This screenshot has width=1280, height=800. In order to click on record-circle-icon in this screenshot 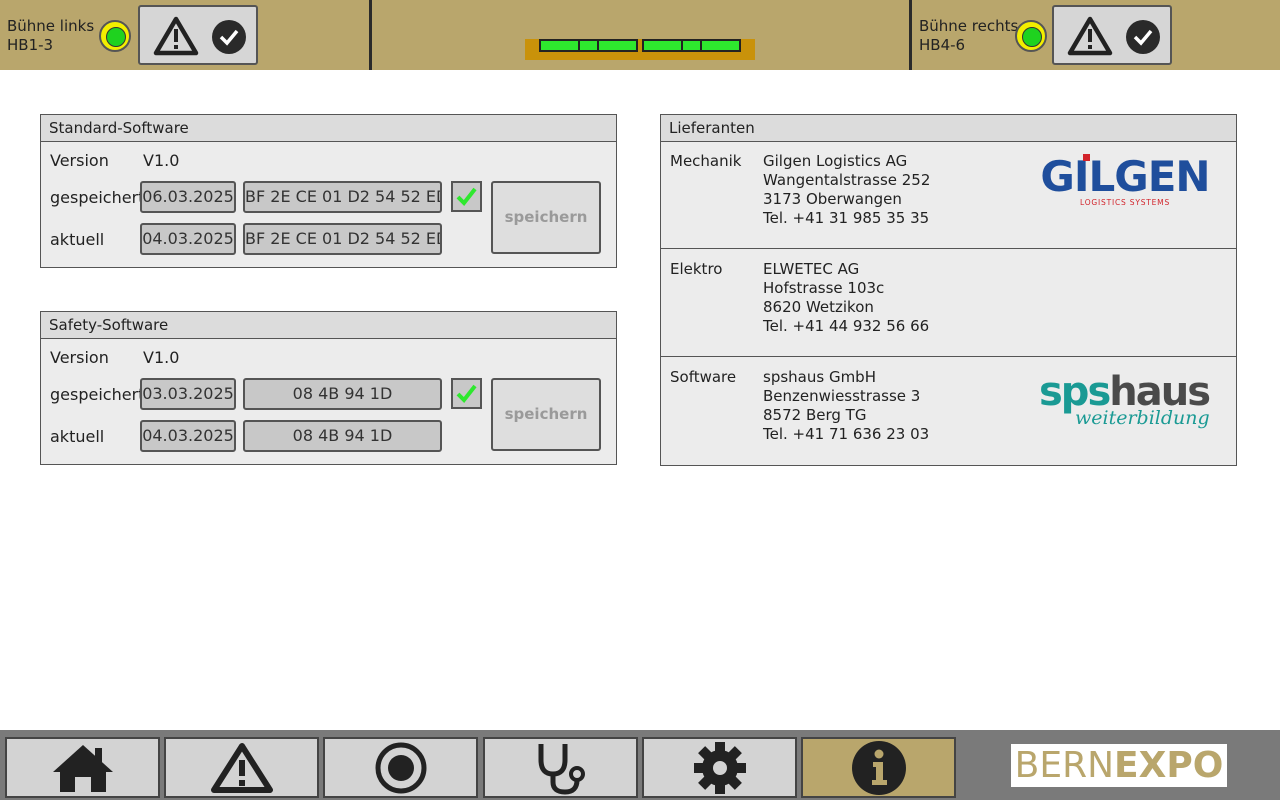, I will do `click(400, 767)`.